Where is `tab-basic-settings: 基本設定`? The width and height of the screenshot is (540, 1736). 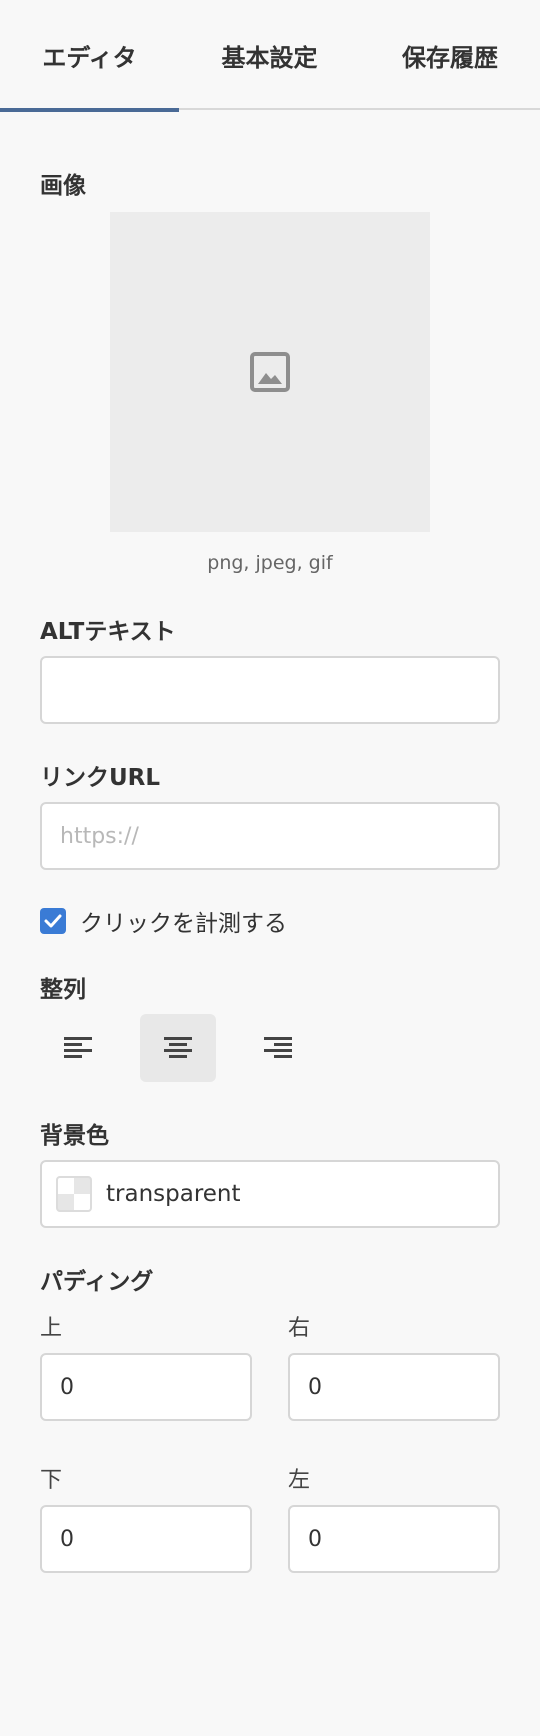
tab-basic-settings: 基本設定 is located at coordinates (269, 55).